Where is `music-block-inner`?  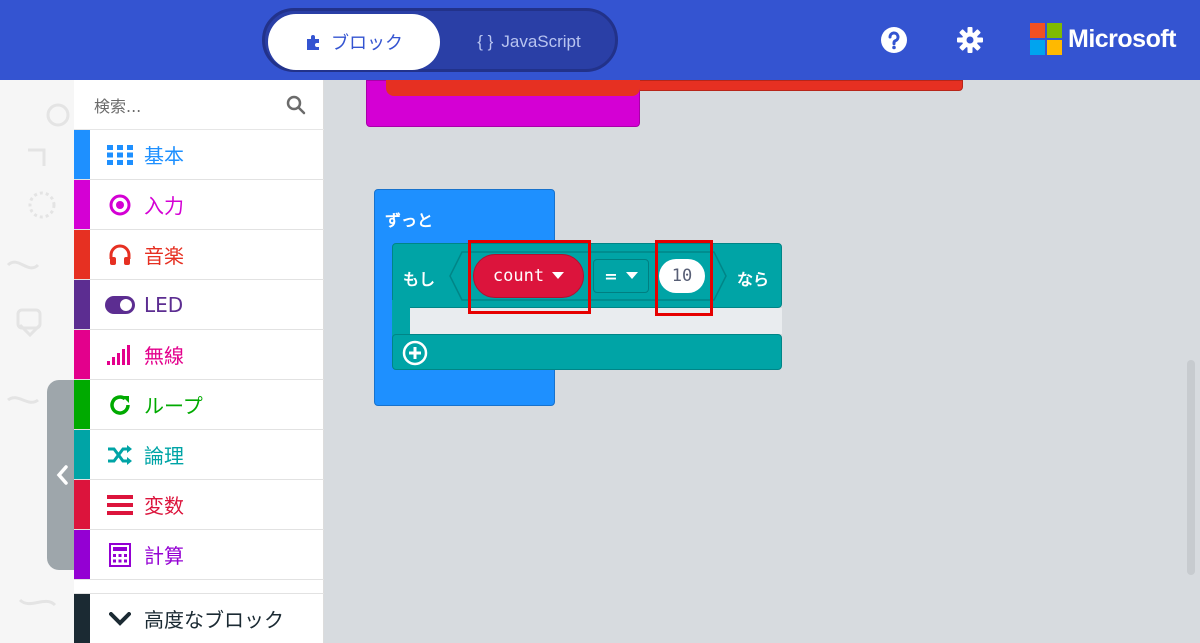
music-block-inner is located at coordinates (513, 88).